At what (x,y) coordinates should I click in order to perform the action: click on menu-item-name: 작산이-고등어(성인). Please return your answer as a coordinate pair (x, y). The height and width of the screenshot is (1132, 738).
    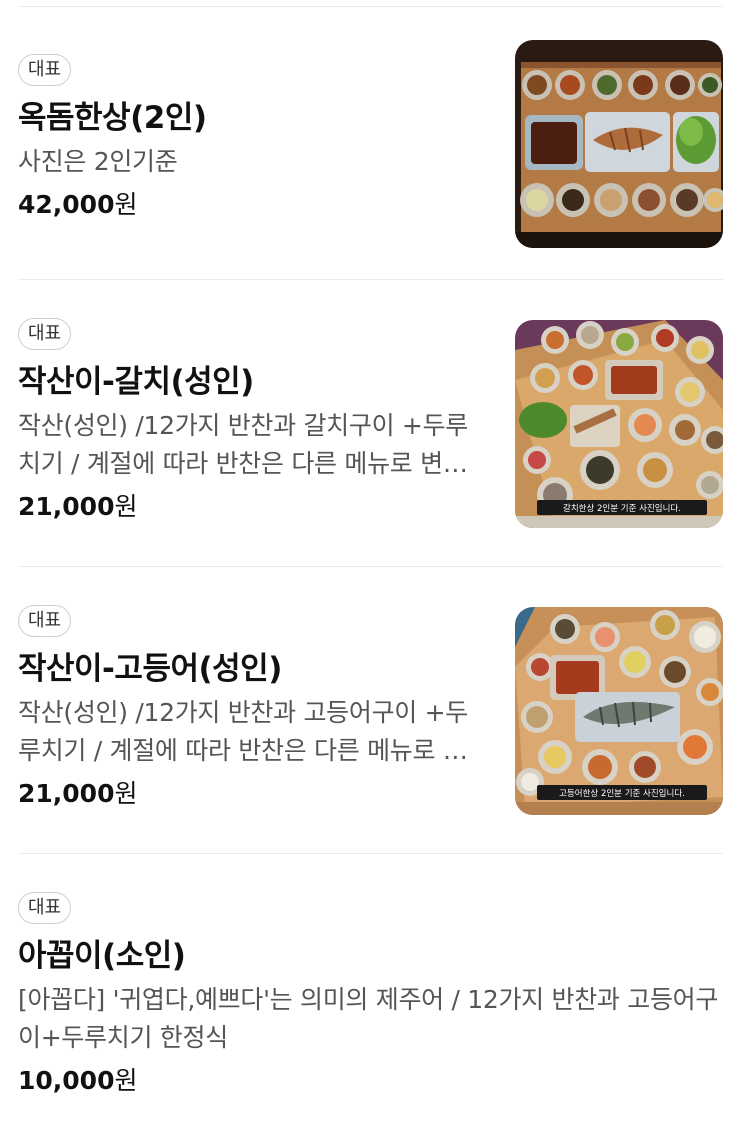
    Looking at the image, I should click on (150, 669).